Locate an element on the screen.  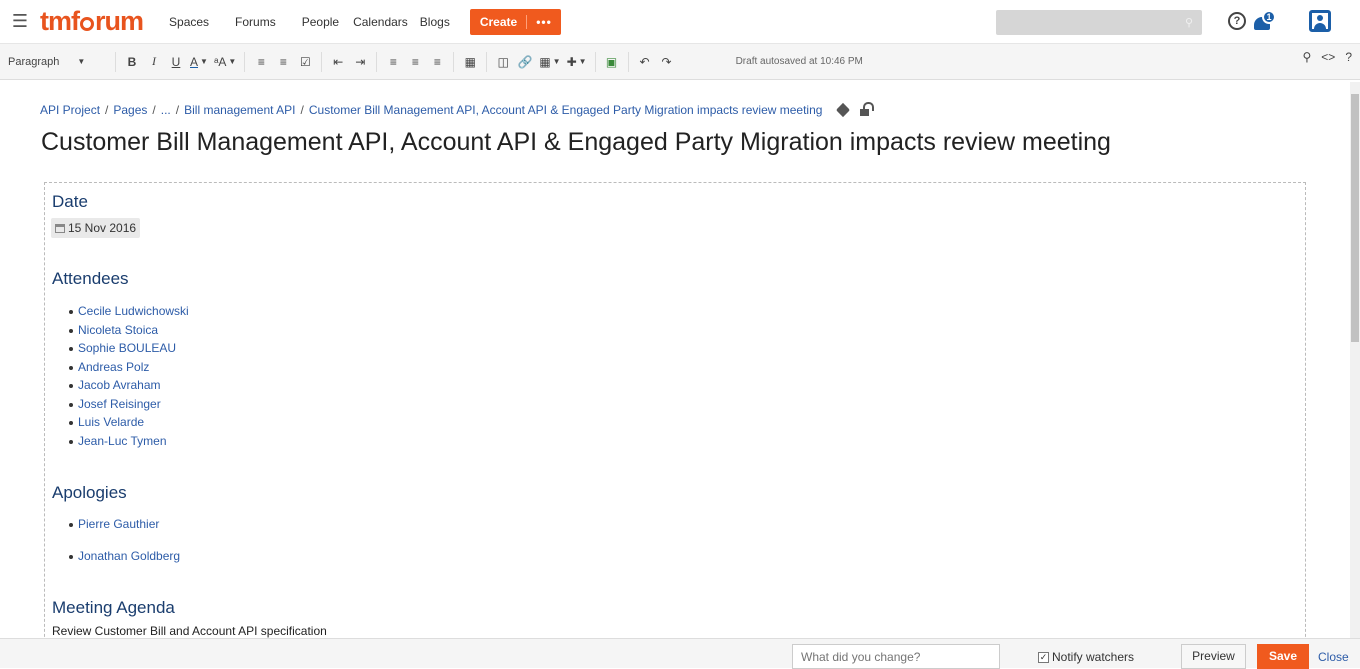
nav-spaces: Spaces is located at coordinates (189, 22).